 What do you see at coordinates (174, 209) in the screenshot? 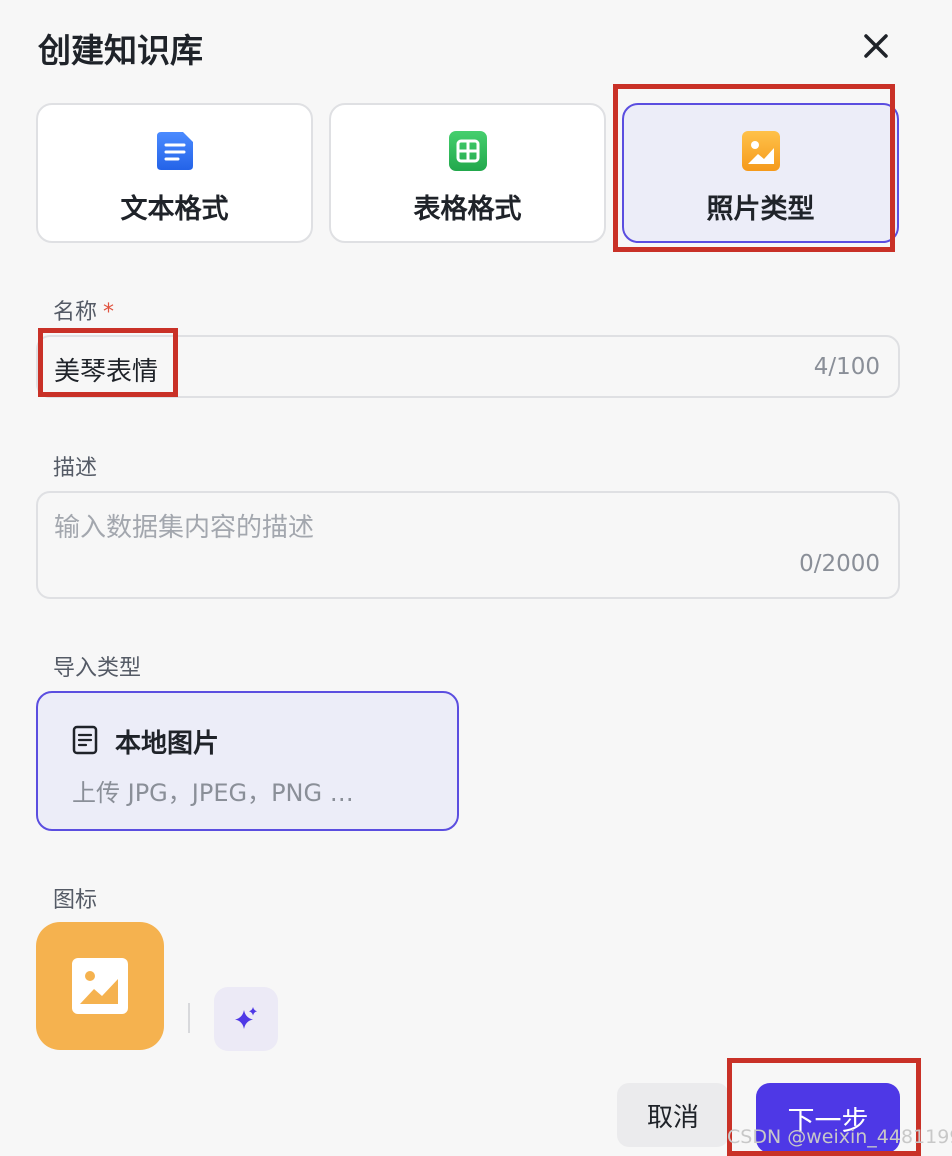
I see `format-option-label: 文本格式` at bounding box center [174, 209].